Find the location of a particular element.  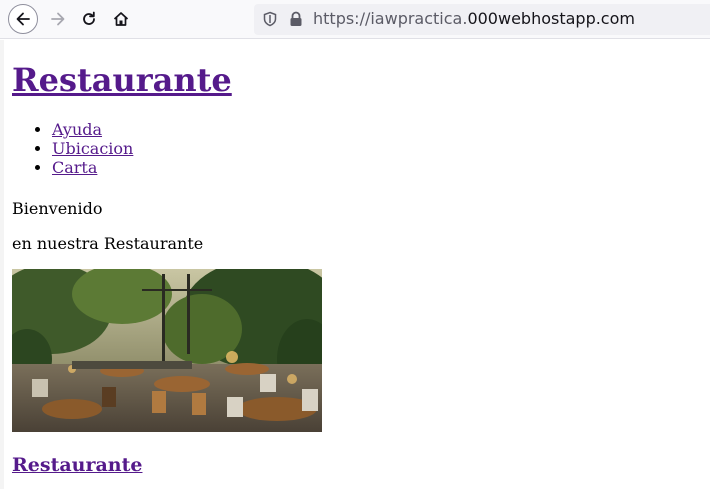

forward-button is located at coordinates (58, 19).